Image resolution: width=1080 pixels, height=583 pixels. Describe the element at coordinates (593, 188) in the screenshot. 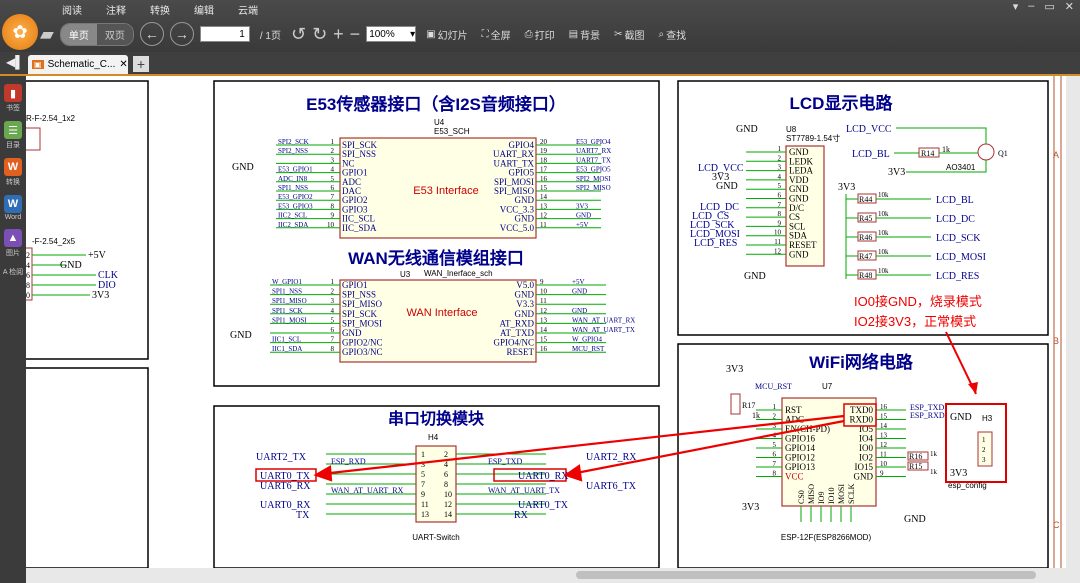

I see `e53-right-net: SPI2_MISO` at that location.